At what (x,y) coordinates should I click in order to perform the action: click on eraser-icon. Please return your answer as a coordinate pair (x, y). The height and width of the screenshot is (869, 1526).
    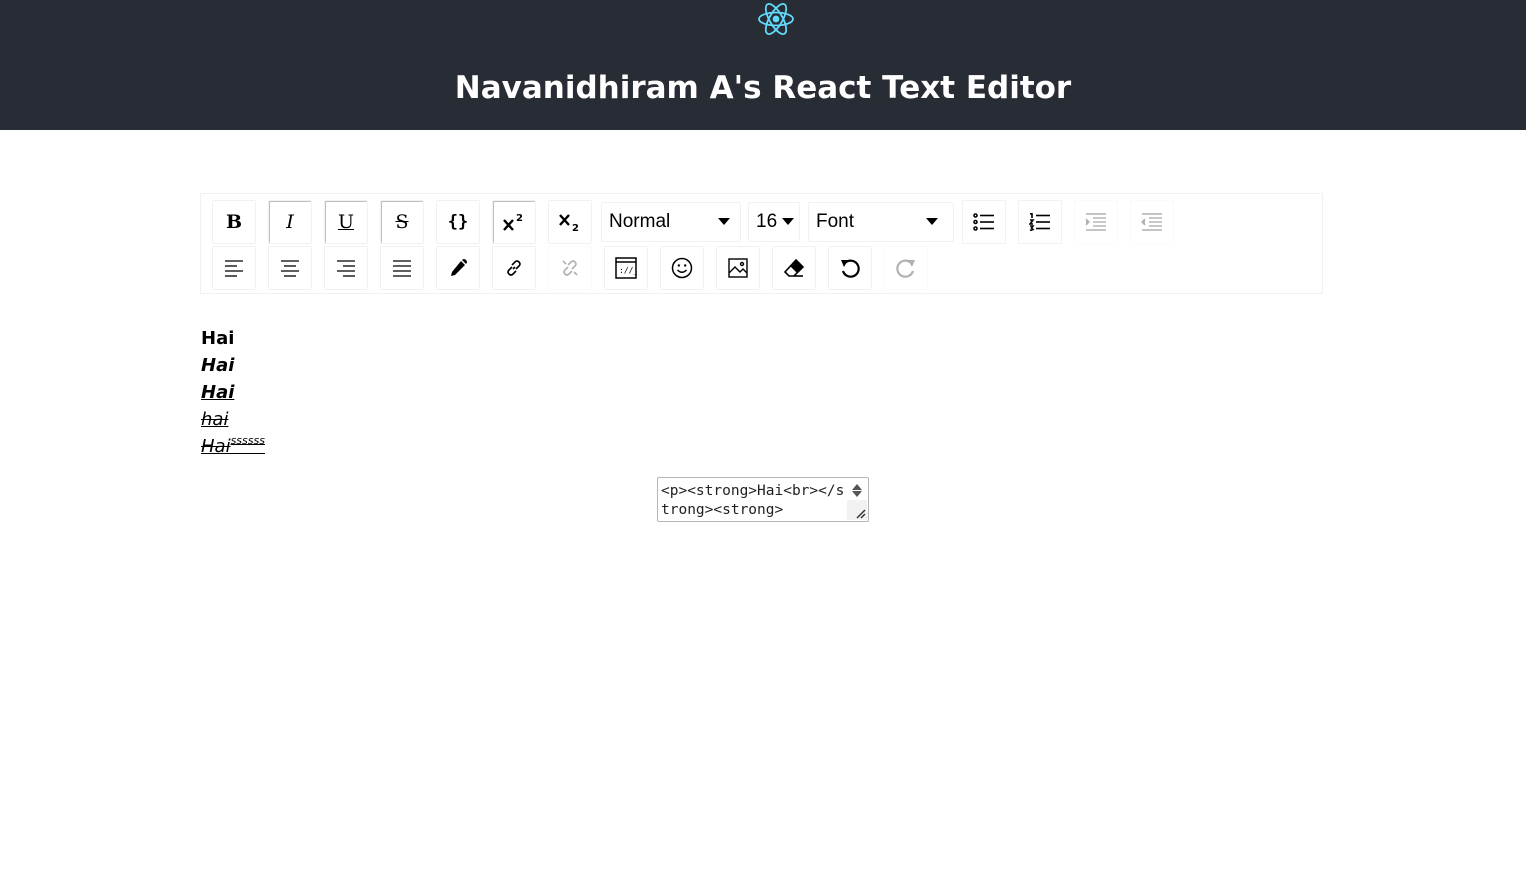
    Looking at the image, I should click on (794, 267).